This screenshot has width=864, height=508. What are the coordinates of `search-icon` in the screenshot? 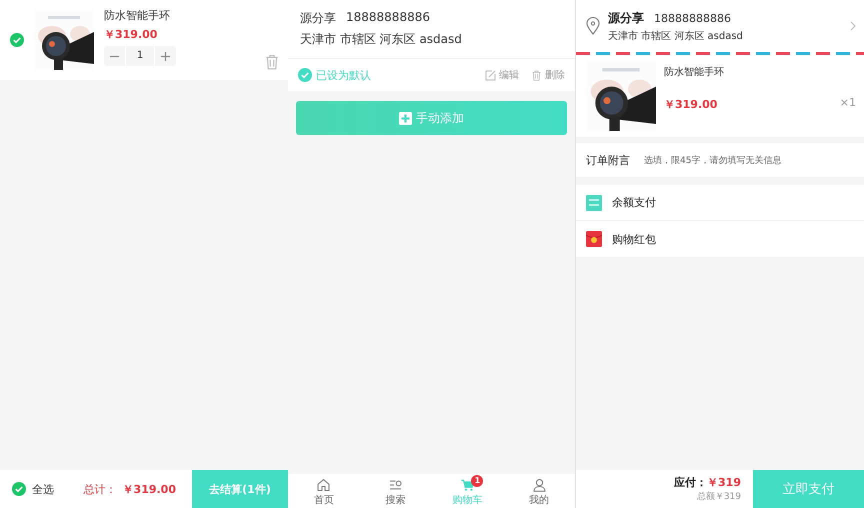 It's located at (395, 485).